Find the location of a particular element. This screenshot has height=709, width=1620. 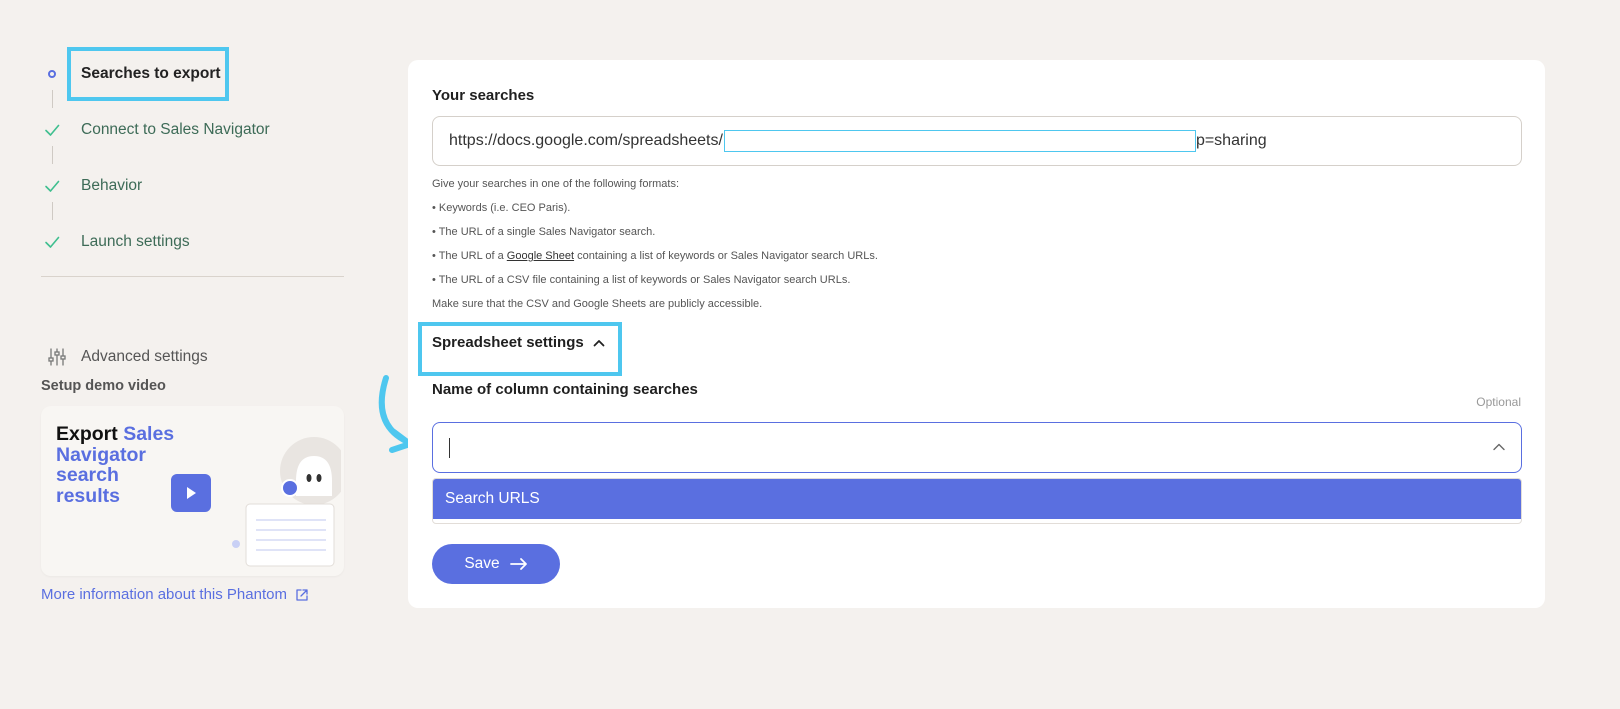

more-info-link: More information about this Phantom is located at coordinates (175, 594).